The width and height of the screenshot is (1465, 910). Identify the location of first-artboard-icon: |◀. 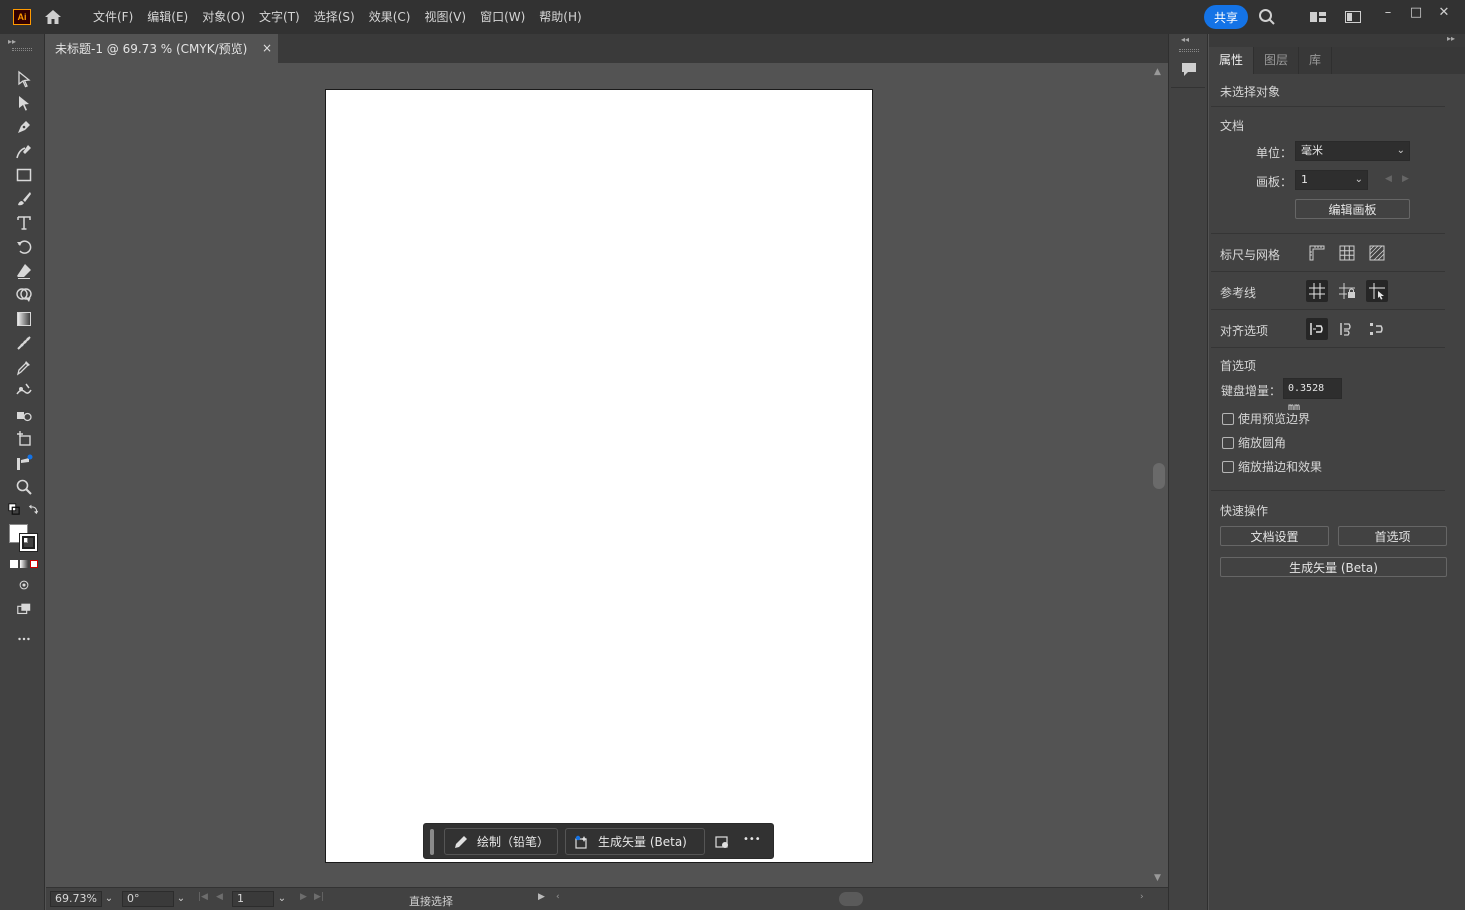
(203, 897).